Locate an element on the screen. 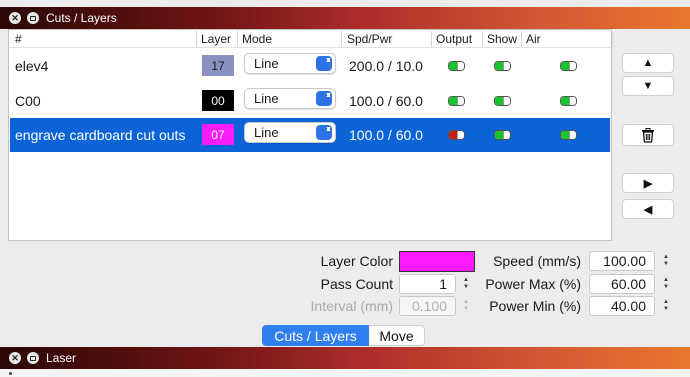 This screenshot has width=690, height=377. move-left-button: ◀ is located at coordinates (648, 209).